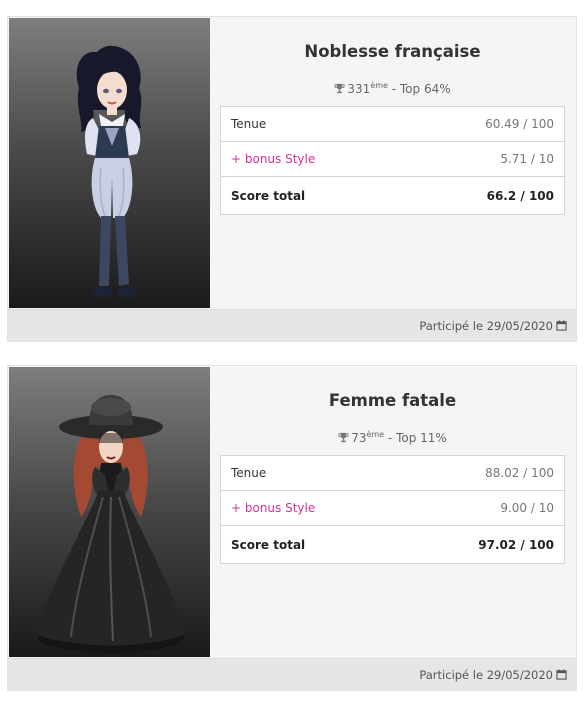  I want to click on total-value: 97.02 / 100, so click(482, 544).